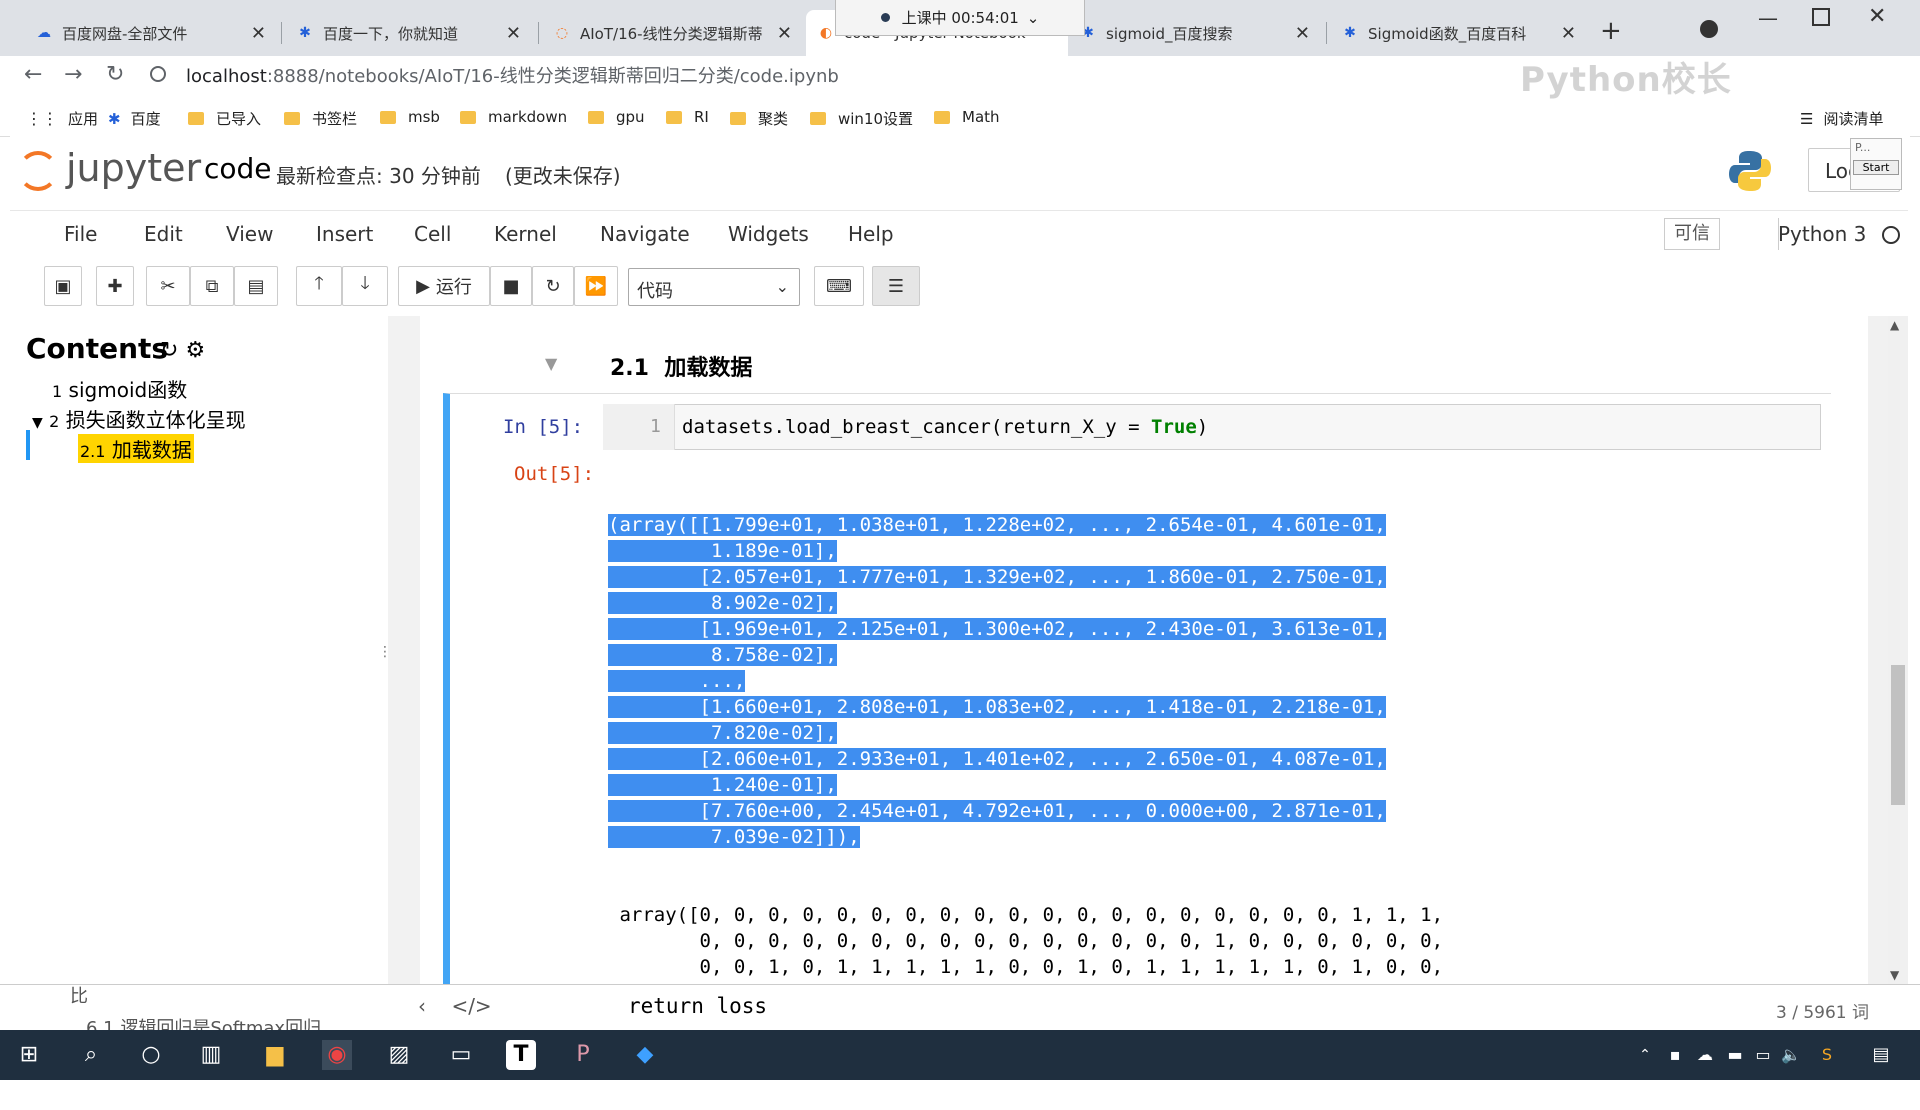 Image resolution: width=1920 pixels, height=1110 pixels. What do you see at coordinates (1459, 33) in the screenshot?
I see `tab-sigmoid-baike: ✱ Sigmoid函数_百度百科 ✕` at bounding box center [1459, 33].